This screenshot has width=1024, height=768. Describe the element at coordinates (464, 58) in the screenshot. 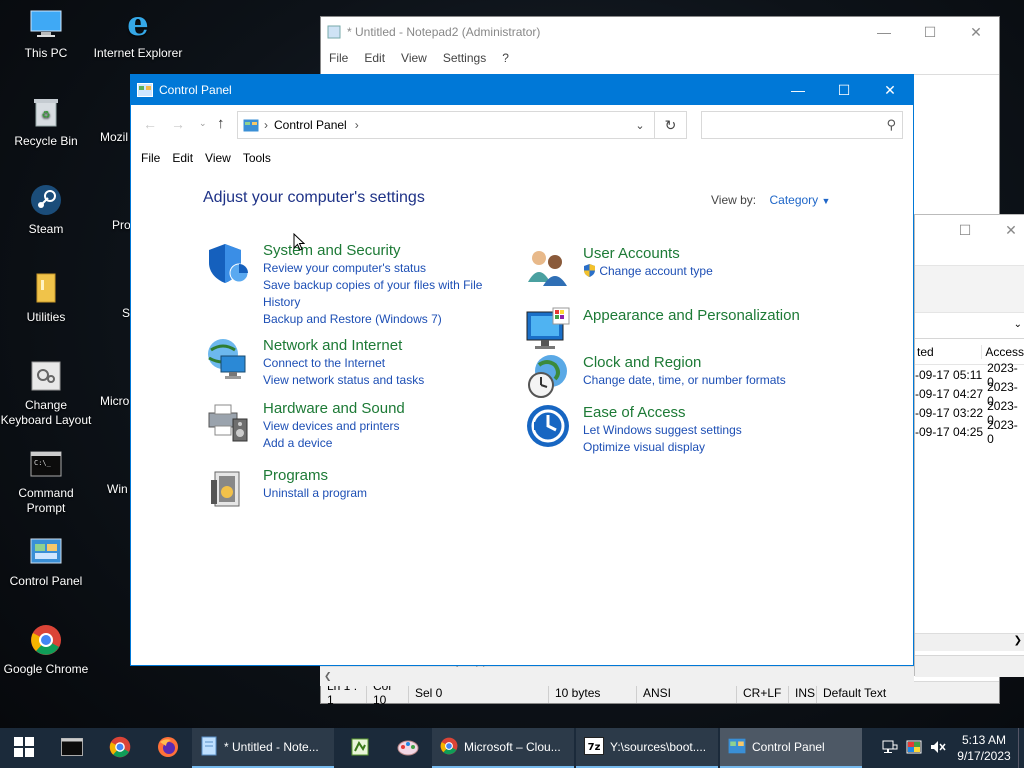

I see `notepad-menu-settings: Settings` at that location.